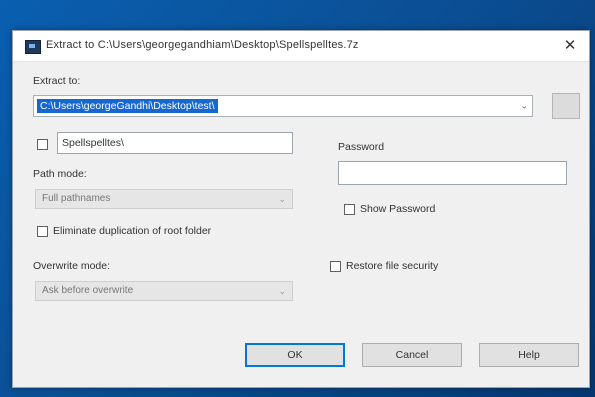 This screenshot has height=397, width=595. I want to click on eliminate-duplication-checkbox, so click(42, 231).